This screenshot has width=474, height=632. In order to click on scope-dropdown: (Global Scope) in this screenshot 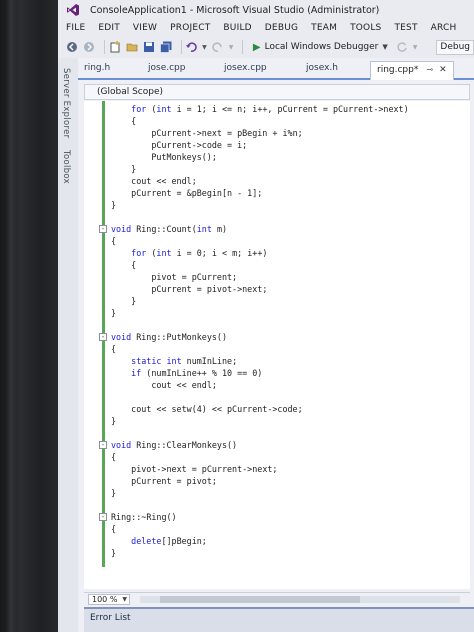, I will do `click(277, 92)`.